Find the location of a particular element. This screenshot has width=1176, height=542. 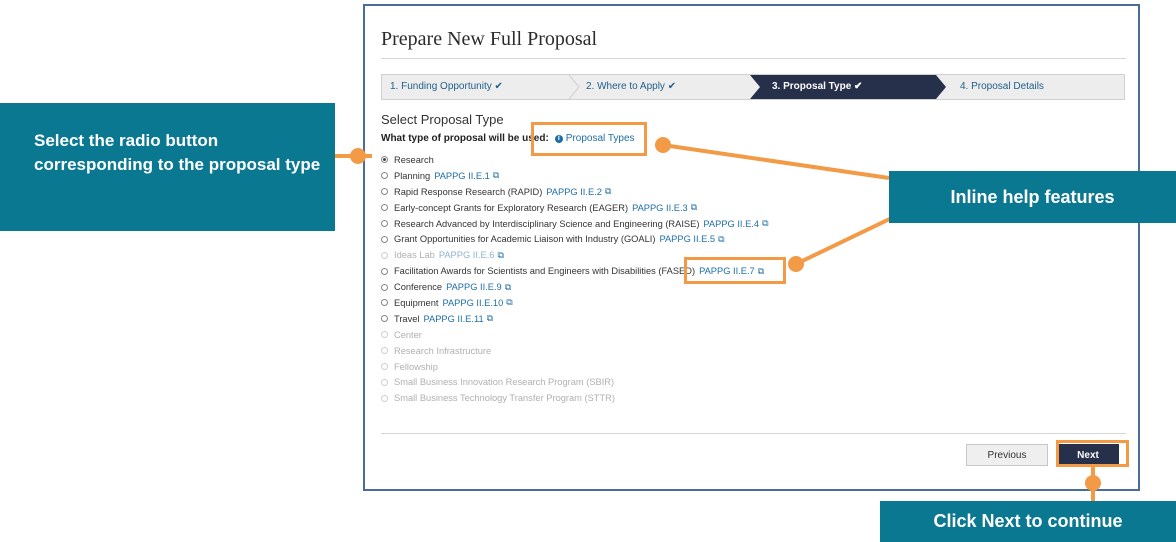

option-label: Equipment is located at coordinates (416, 302).